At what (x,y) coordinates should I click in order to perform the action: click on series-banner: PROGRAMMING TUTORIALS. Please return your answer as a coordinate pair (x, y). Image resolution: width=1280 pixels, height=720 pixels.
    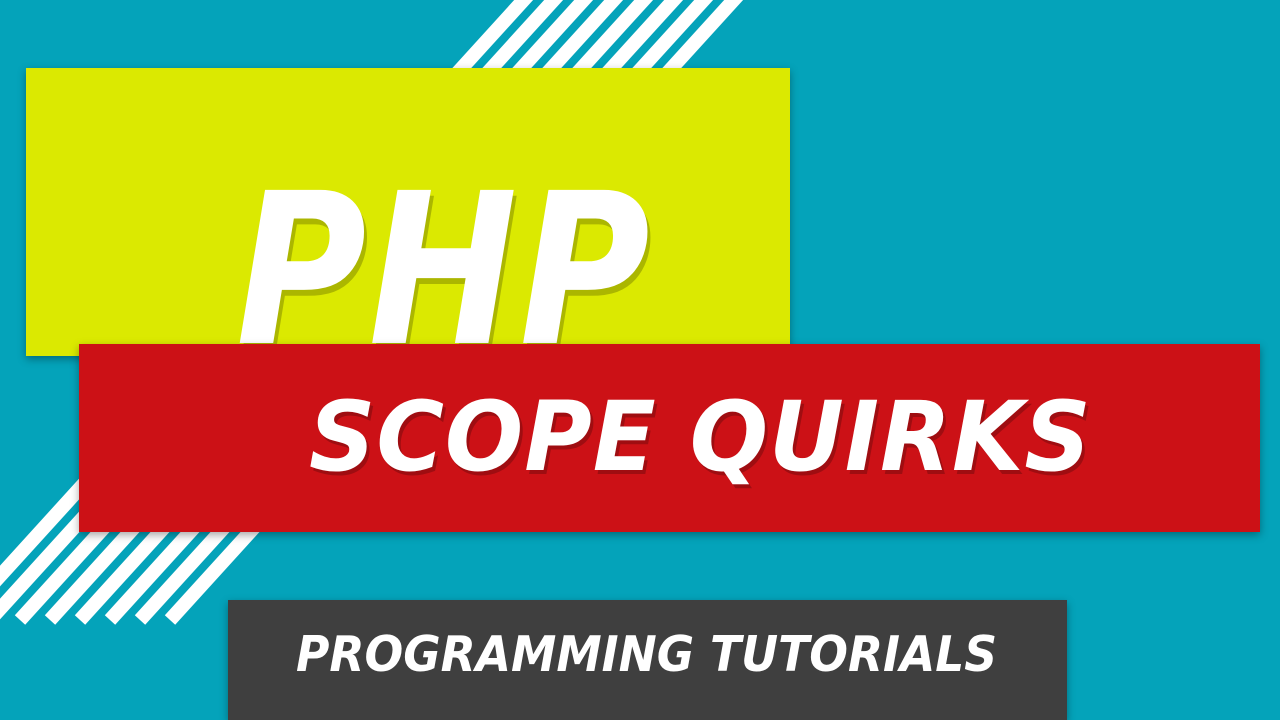
    Looking at the image, I should click on (647, 660).